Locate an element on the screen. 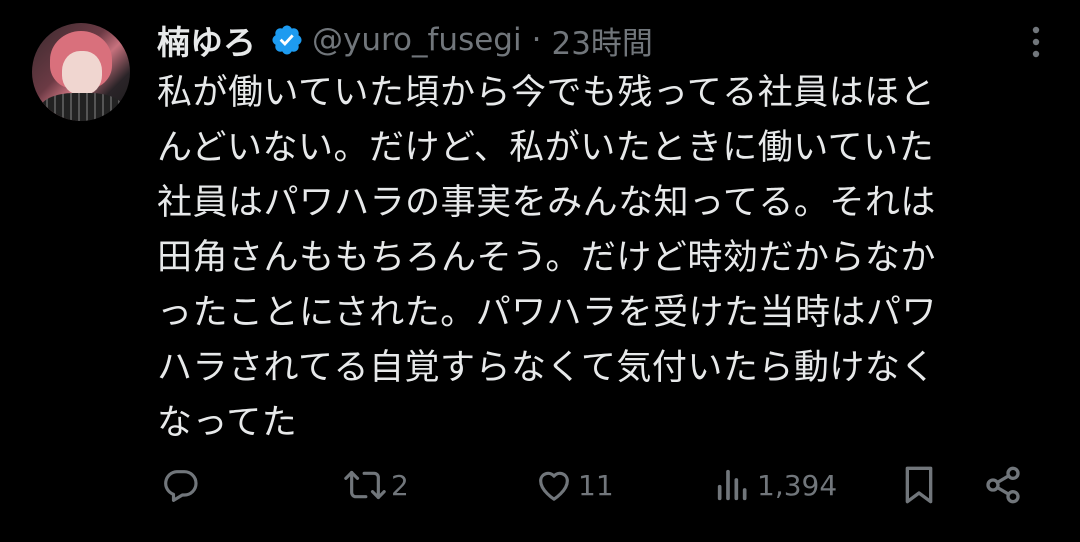 The width and height of the screenshot is (1080, 542). tweet-text-line: ハラされてる自覚すらなくて気付いたら動けなく is located at coordinates (546, 368).